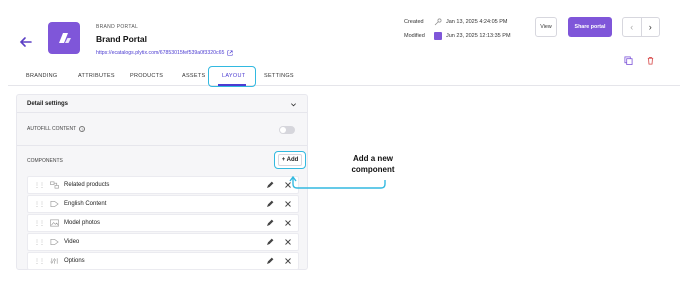 The width and height of the screenshot is (688, 303). I want to click on tab-products: PRODUCTS, so click(146, 76).